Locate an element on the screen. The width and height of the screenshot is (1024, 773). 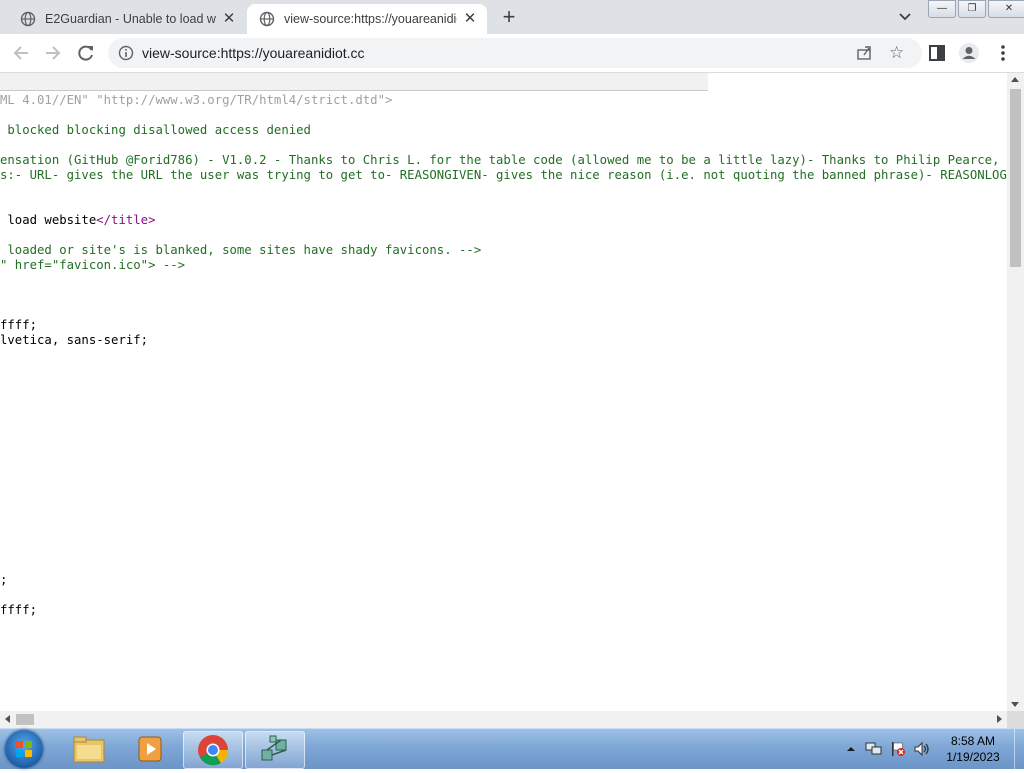
taskbar-network-app is located at coordinates (275, 750).